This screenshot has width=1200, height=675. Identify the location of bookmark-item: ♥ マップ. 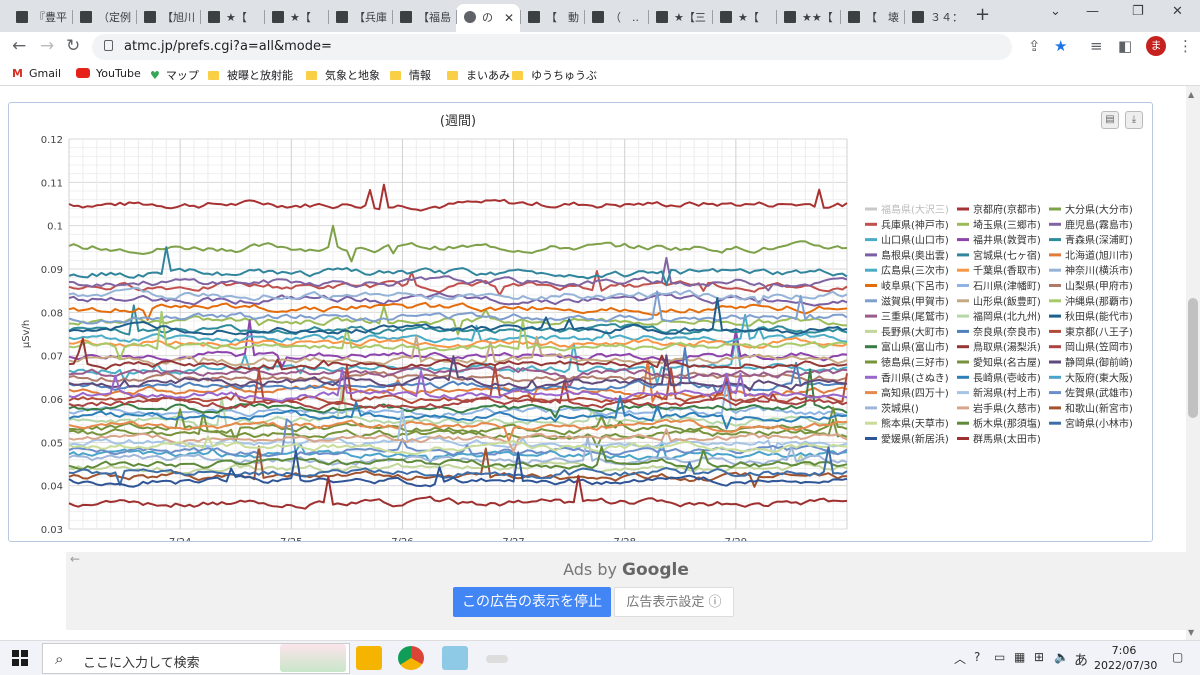
(174, 75).